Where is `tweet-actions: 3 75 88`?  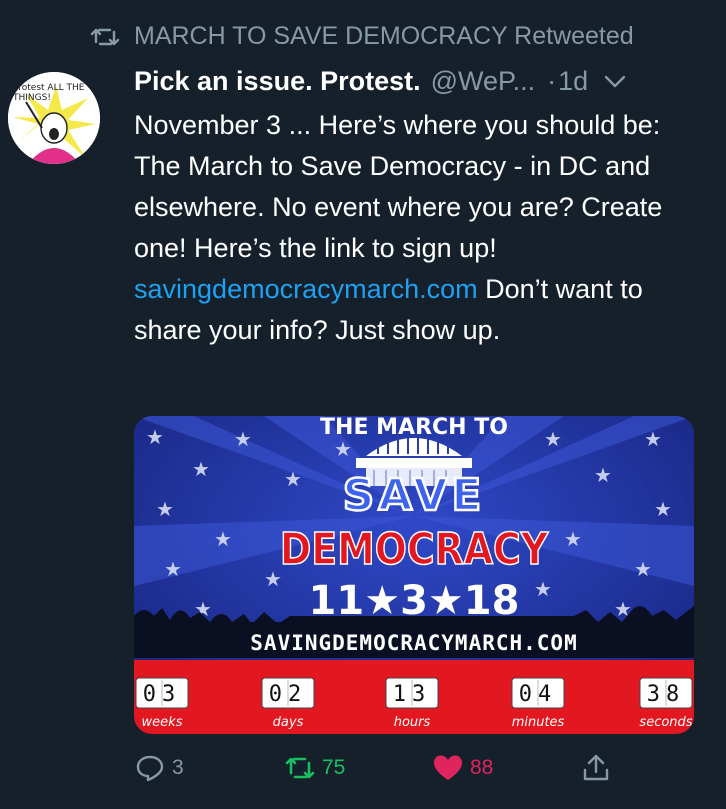 tweet-actions: 3 75 88 is located at coordinates (414, 772).